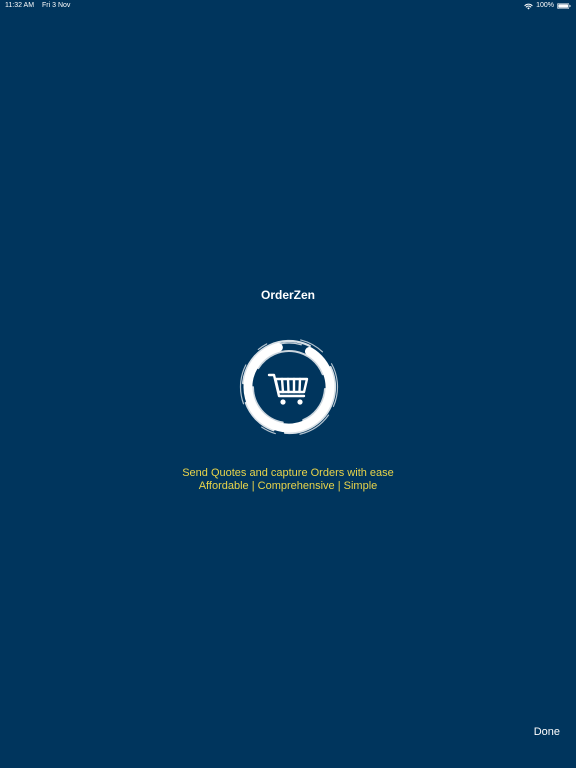 The width and height of the screenshot is (576, 768). Describe the element at coordinates (20, 5) in the screenshot. I see `status-time: 11:32 AM` at that location.